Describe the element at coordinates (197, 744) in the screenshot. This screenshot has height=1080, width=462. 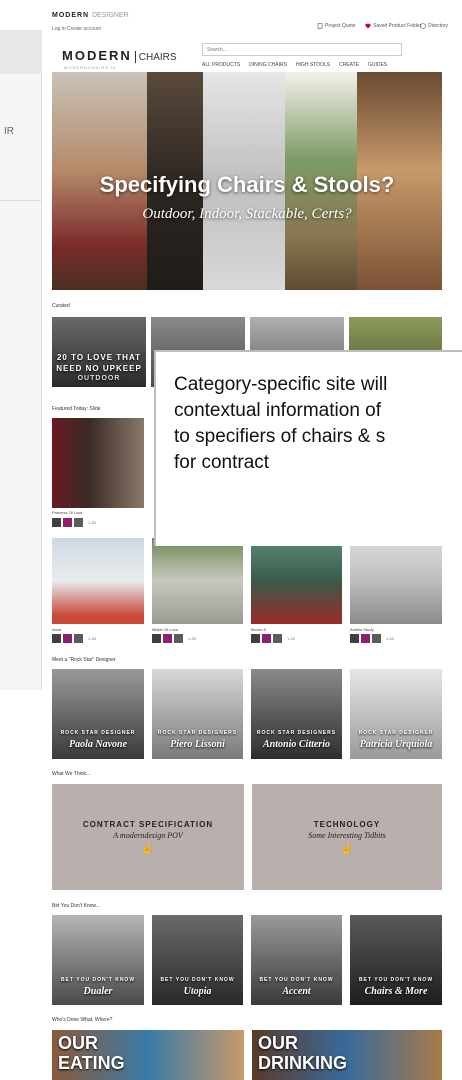
I see `designer-name-2: Piero Lissoni` at that location.